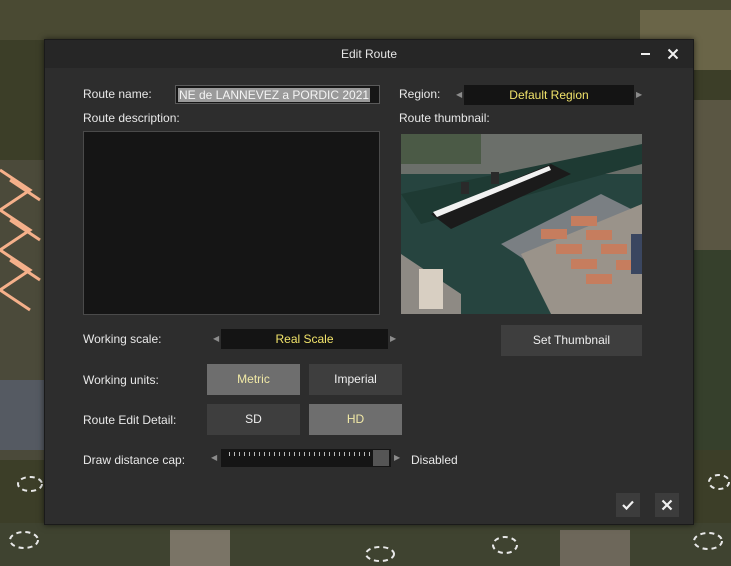 Image resolution: width=731 pixels, height=566 pixels. I want to click on draw-distance-prev-arrow-icon: ◀, so click(214, 458).